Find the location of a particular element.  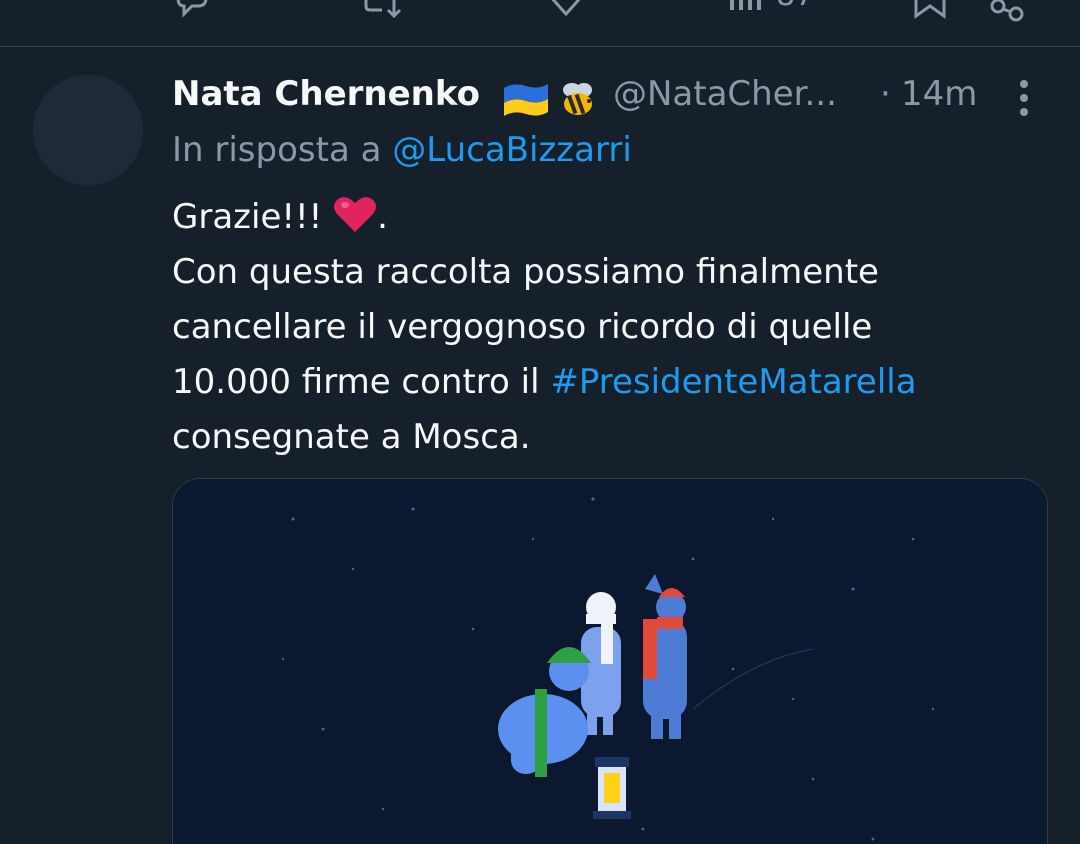

text-segment: Grazie!!! is located at coordinates (253, 217).